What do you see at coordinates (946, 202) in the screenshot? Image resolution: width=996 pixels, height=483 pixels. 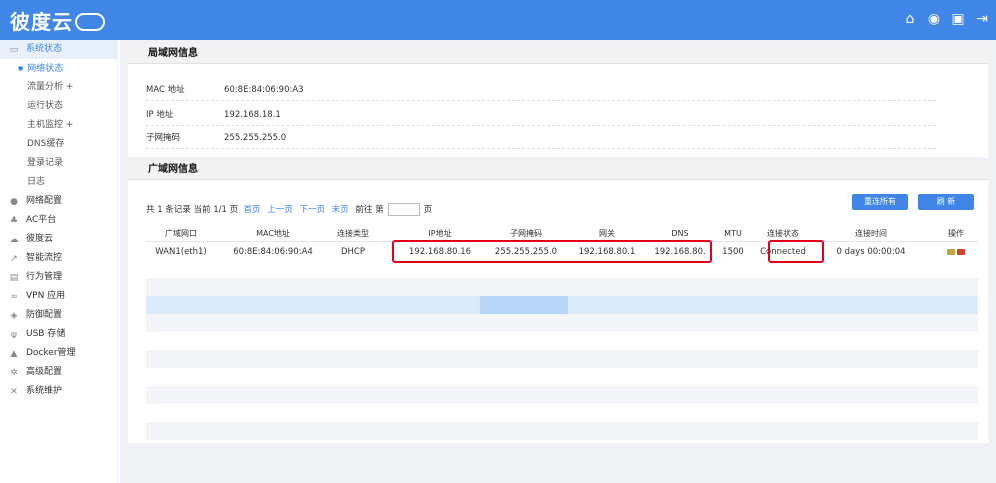 I see `refresh-button: 刷 新` at bounding box center [946, 202].